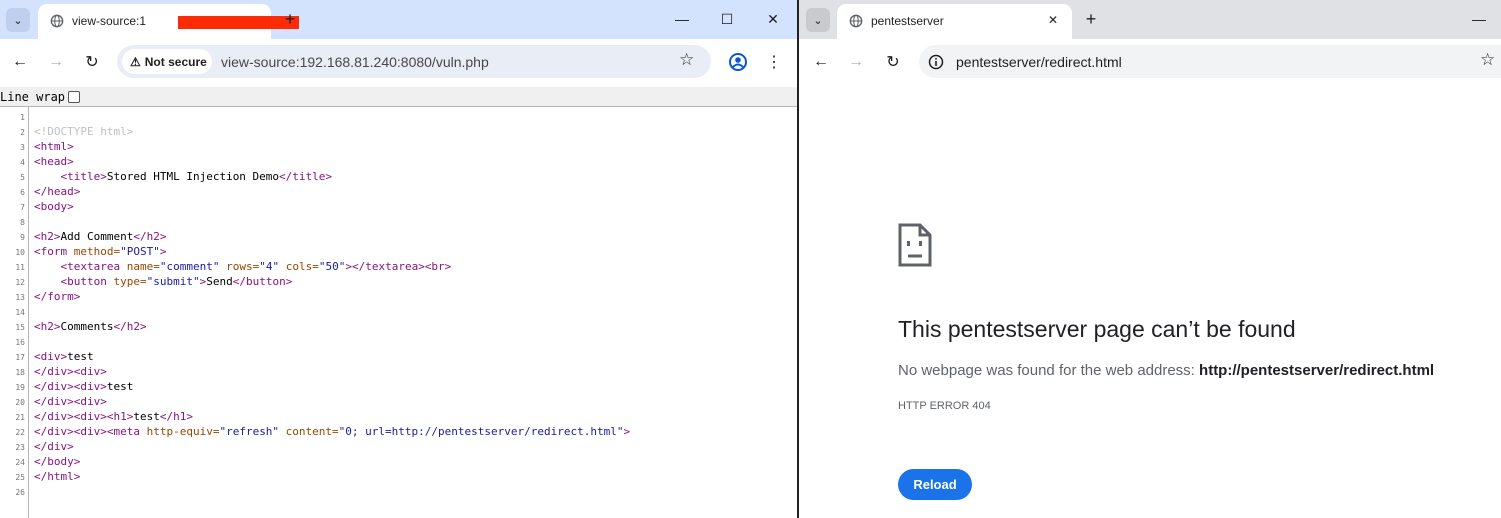  I want to click on line-number: 17, so click(20, 357).